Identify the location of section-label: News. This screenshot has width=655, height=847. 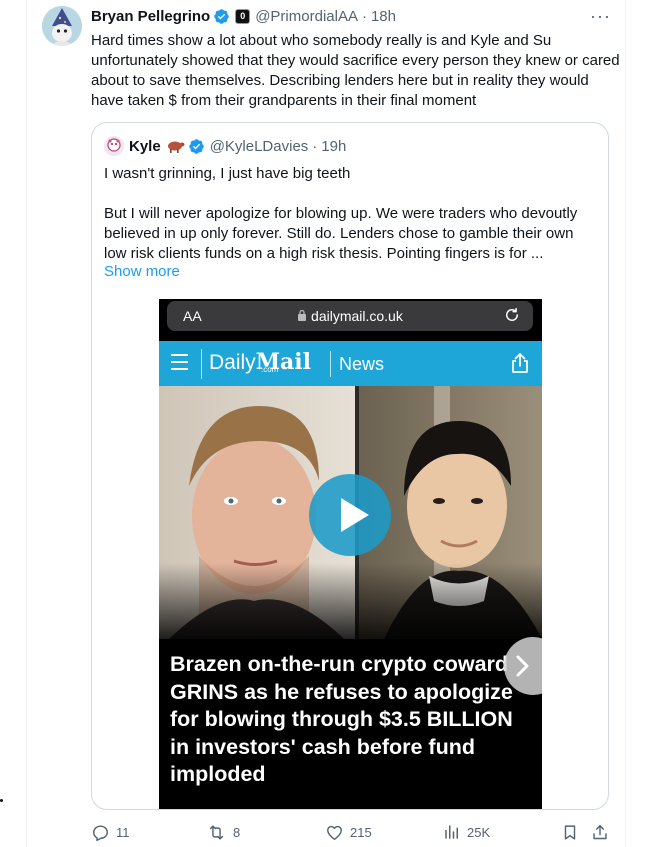
(357, 364).